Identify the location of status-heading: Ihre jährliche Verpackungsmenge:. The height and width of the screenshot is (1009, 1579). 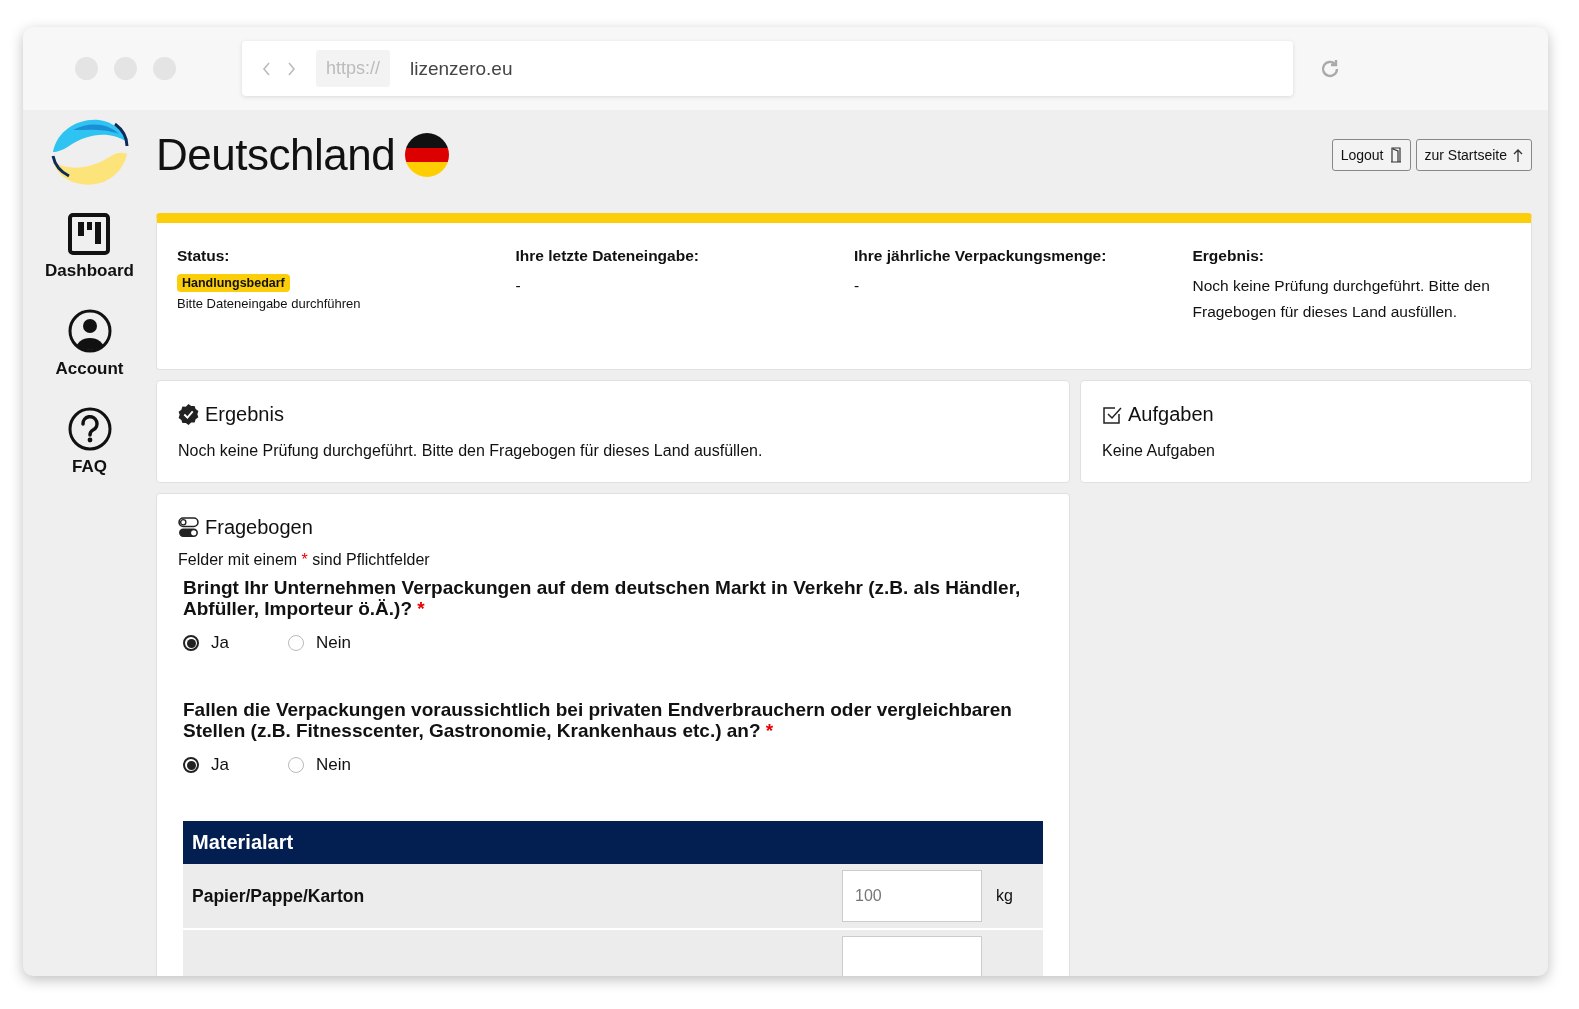
(981, 256).